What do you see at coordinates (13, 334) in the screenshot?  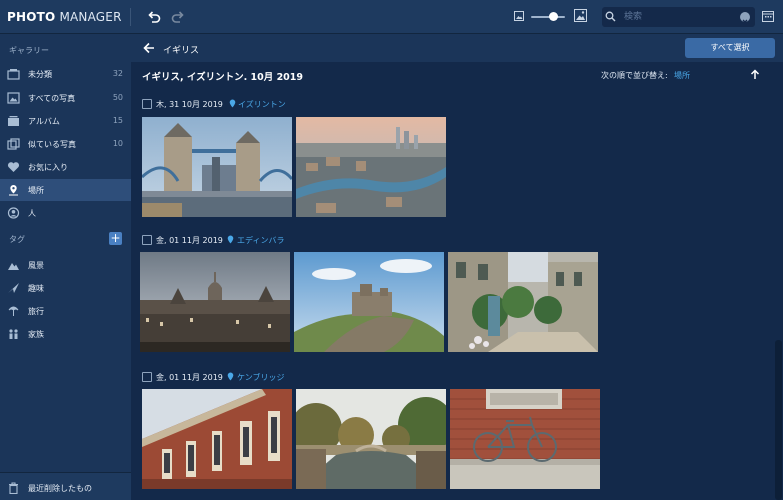 I see `family-icon` at bounding box center [13, 334].